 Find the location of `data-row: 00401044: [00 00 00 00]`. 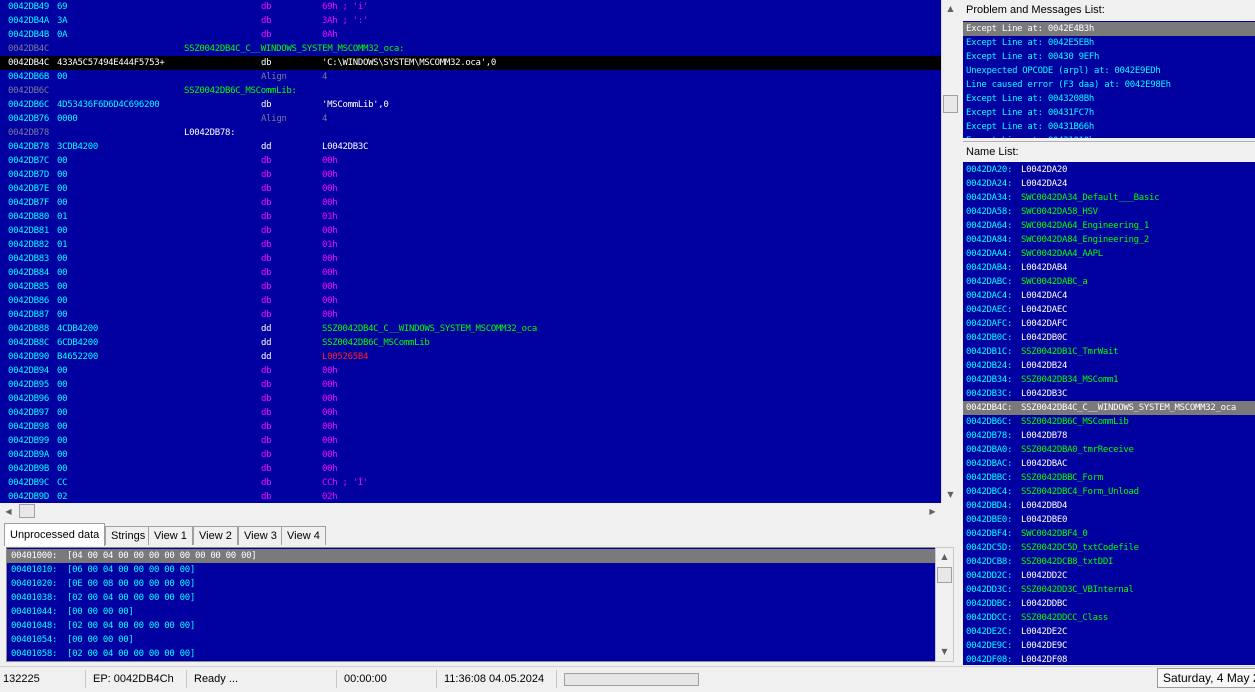

data-row: 00401044: [00 00 00 00] is located at coordinates (471, 612).